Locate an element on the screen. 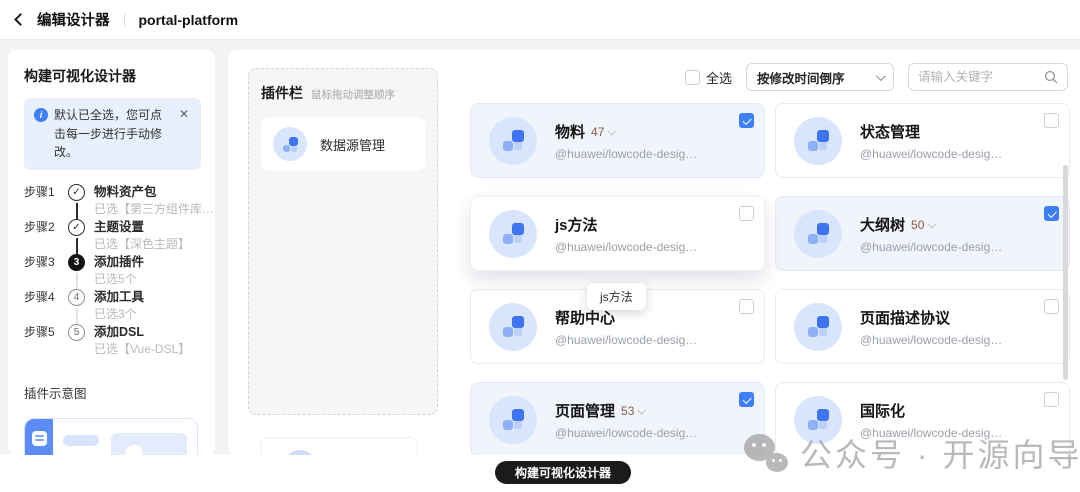 The image size is (1080, 492). plugin-card-title: 页面描述协议 is located at coordinates (905, 318).